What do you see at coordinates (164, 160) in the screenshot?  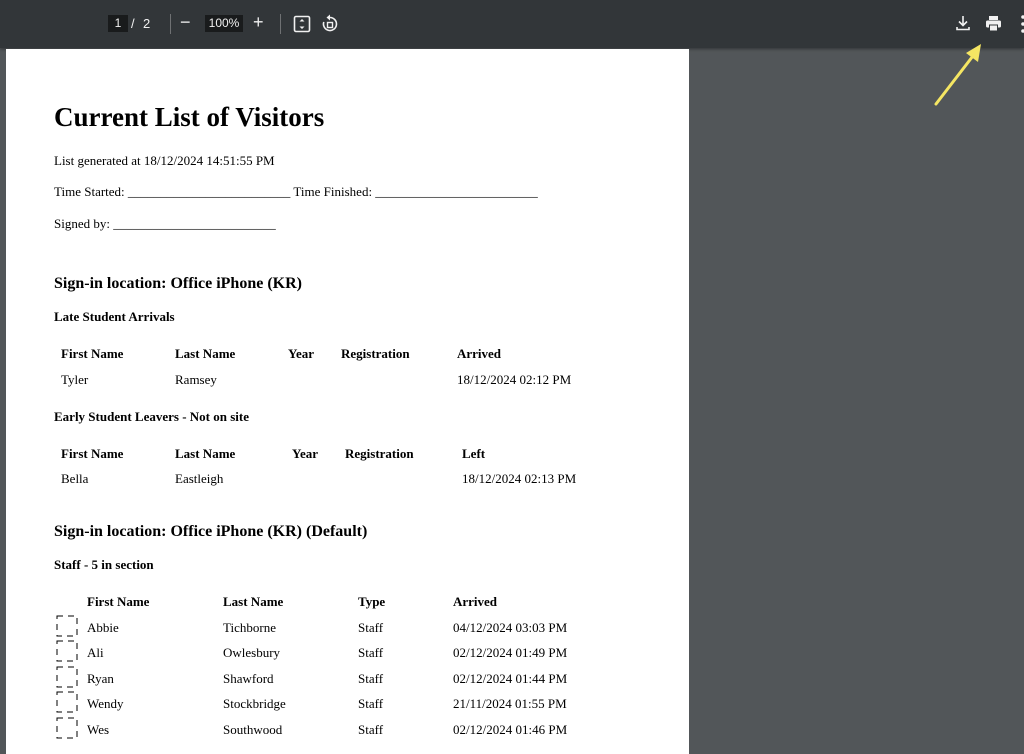 I see `generated-timestamp: List generated at 18/12/2024 14:51:55 PM` at bounding box center [164, 160].